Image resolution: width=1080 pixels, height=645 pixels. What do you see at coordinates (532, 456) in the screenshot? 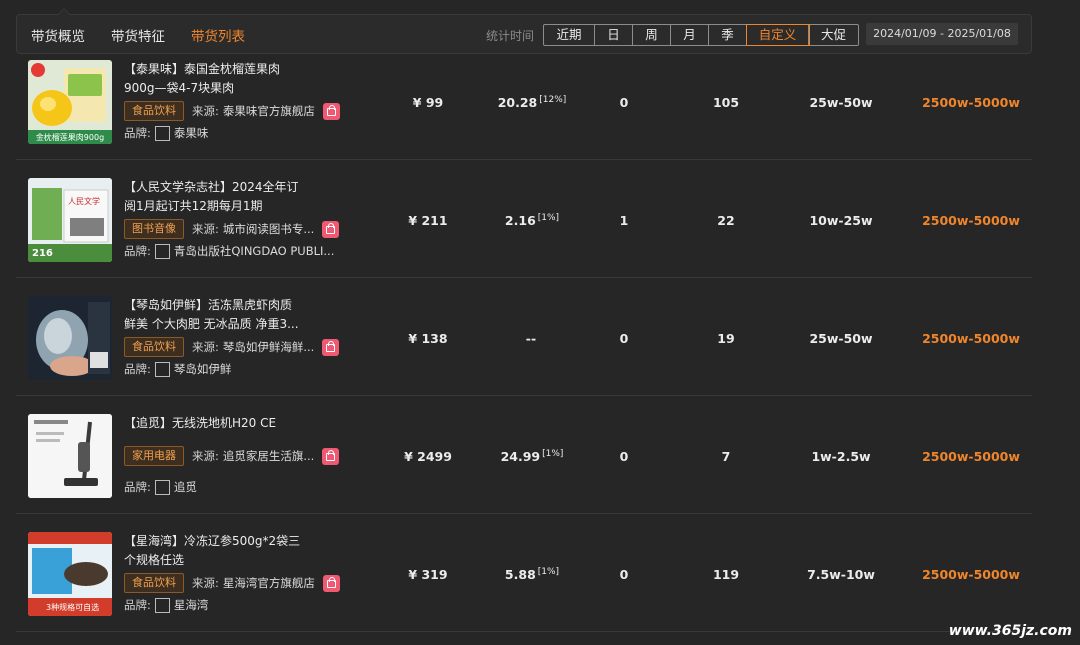
I see `commission: 24.99 [1%]` at bounding box center [532, 456].